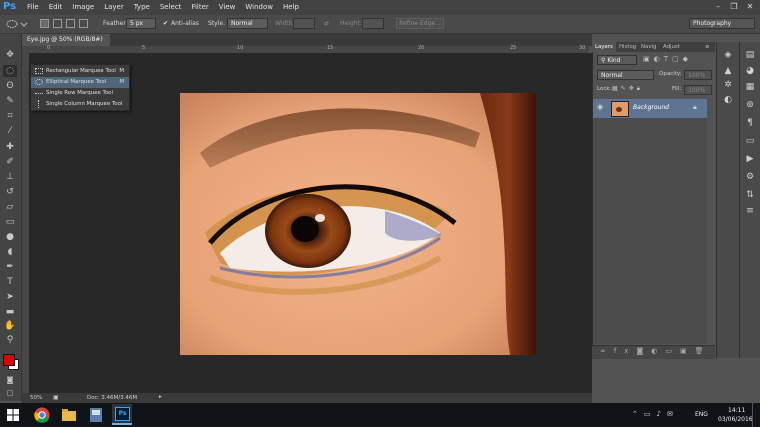 Image resolution: width=760 pixels, height=427 pixels. Describe the element at coordinates (17, 24) in the screenshot. I see `tool-preset-picker` at that location.